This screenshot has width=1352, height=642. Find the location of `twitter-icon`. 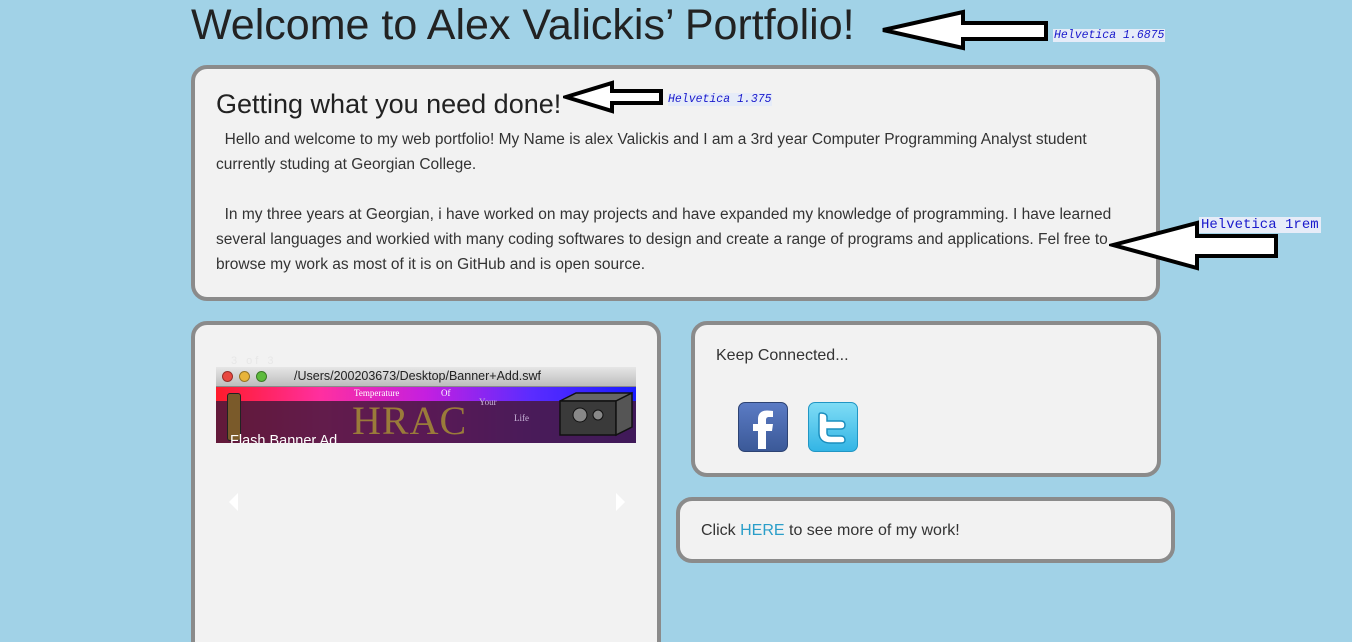

twitter-icon is located at coordinates (833, 427).